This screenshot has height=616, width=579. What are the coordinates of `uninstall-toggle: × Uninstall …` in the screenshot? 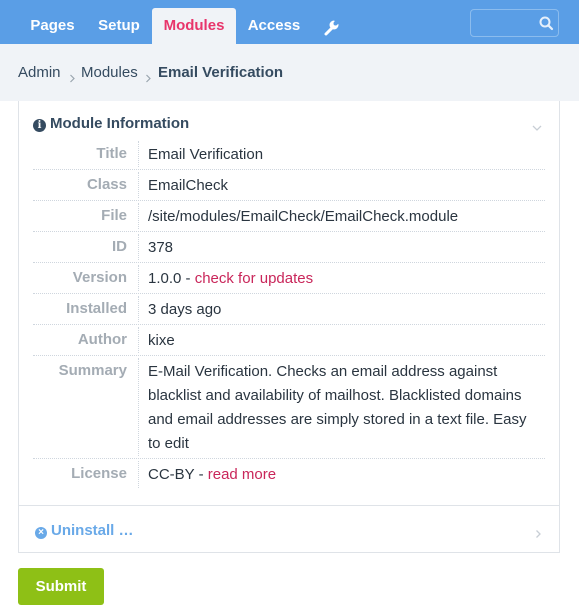 It's located at (84, 530).